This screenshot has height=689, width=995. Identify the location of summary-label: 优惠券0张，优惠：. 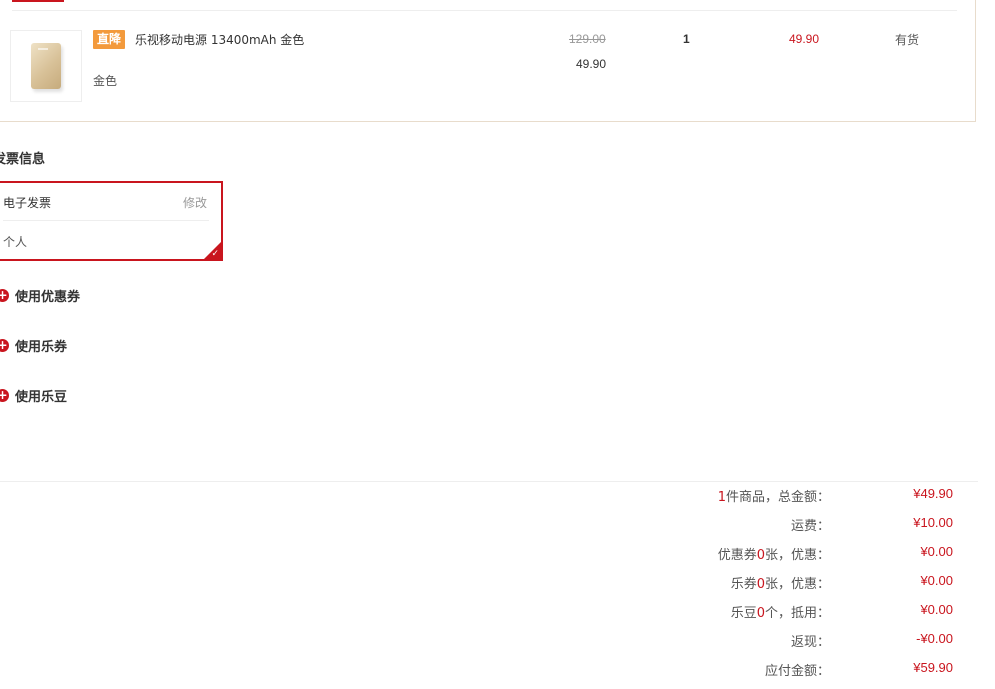
(773, 555).